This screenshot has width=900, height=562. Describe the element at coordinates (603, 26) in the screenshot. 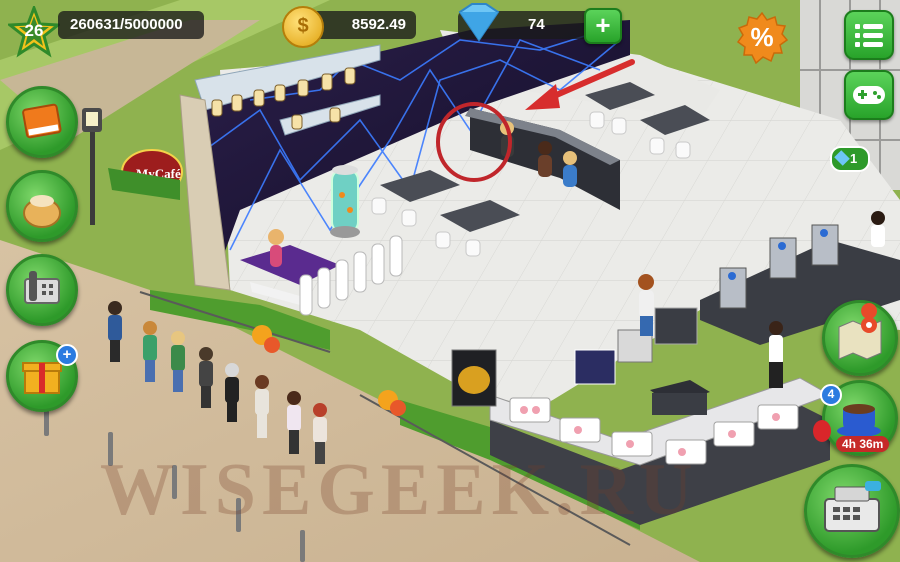

I see `add-gems-button: +` at that location.